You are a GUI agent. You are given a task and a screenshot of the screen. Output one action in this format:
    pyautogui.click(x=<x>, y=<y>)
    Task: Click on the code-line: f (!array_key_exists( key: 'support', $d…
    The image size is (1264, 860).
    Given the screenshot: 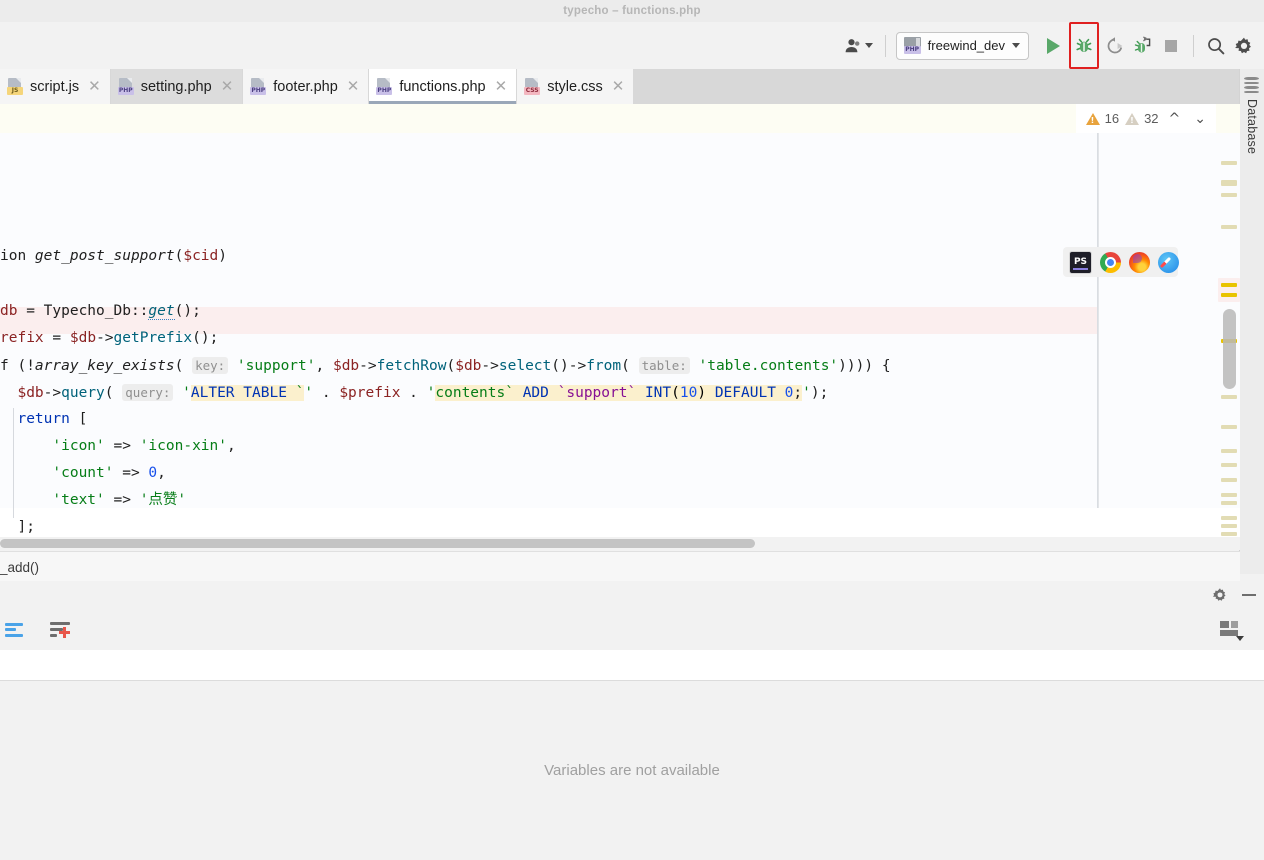 What is the action you would take?
    pyautogui.click(x=445, y=365)
    